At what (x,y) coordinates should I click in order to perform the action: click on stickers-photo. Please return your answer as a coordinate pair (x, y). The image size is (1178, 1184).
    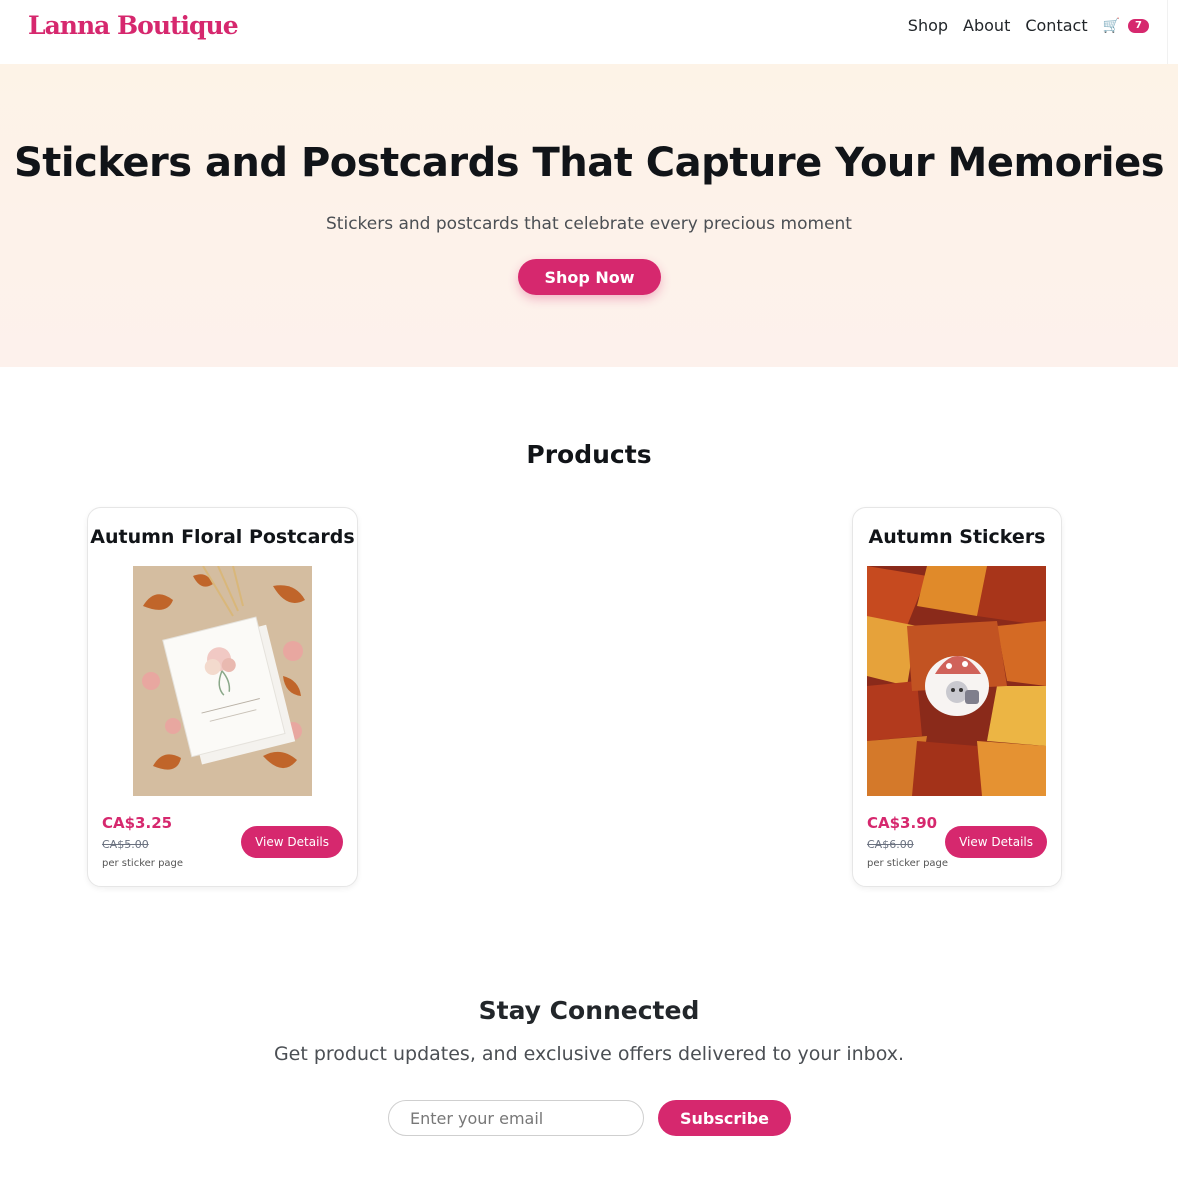
    Looking at the image, I should click on (956, 681).